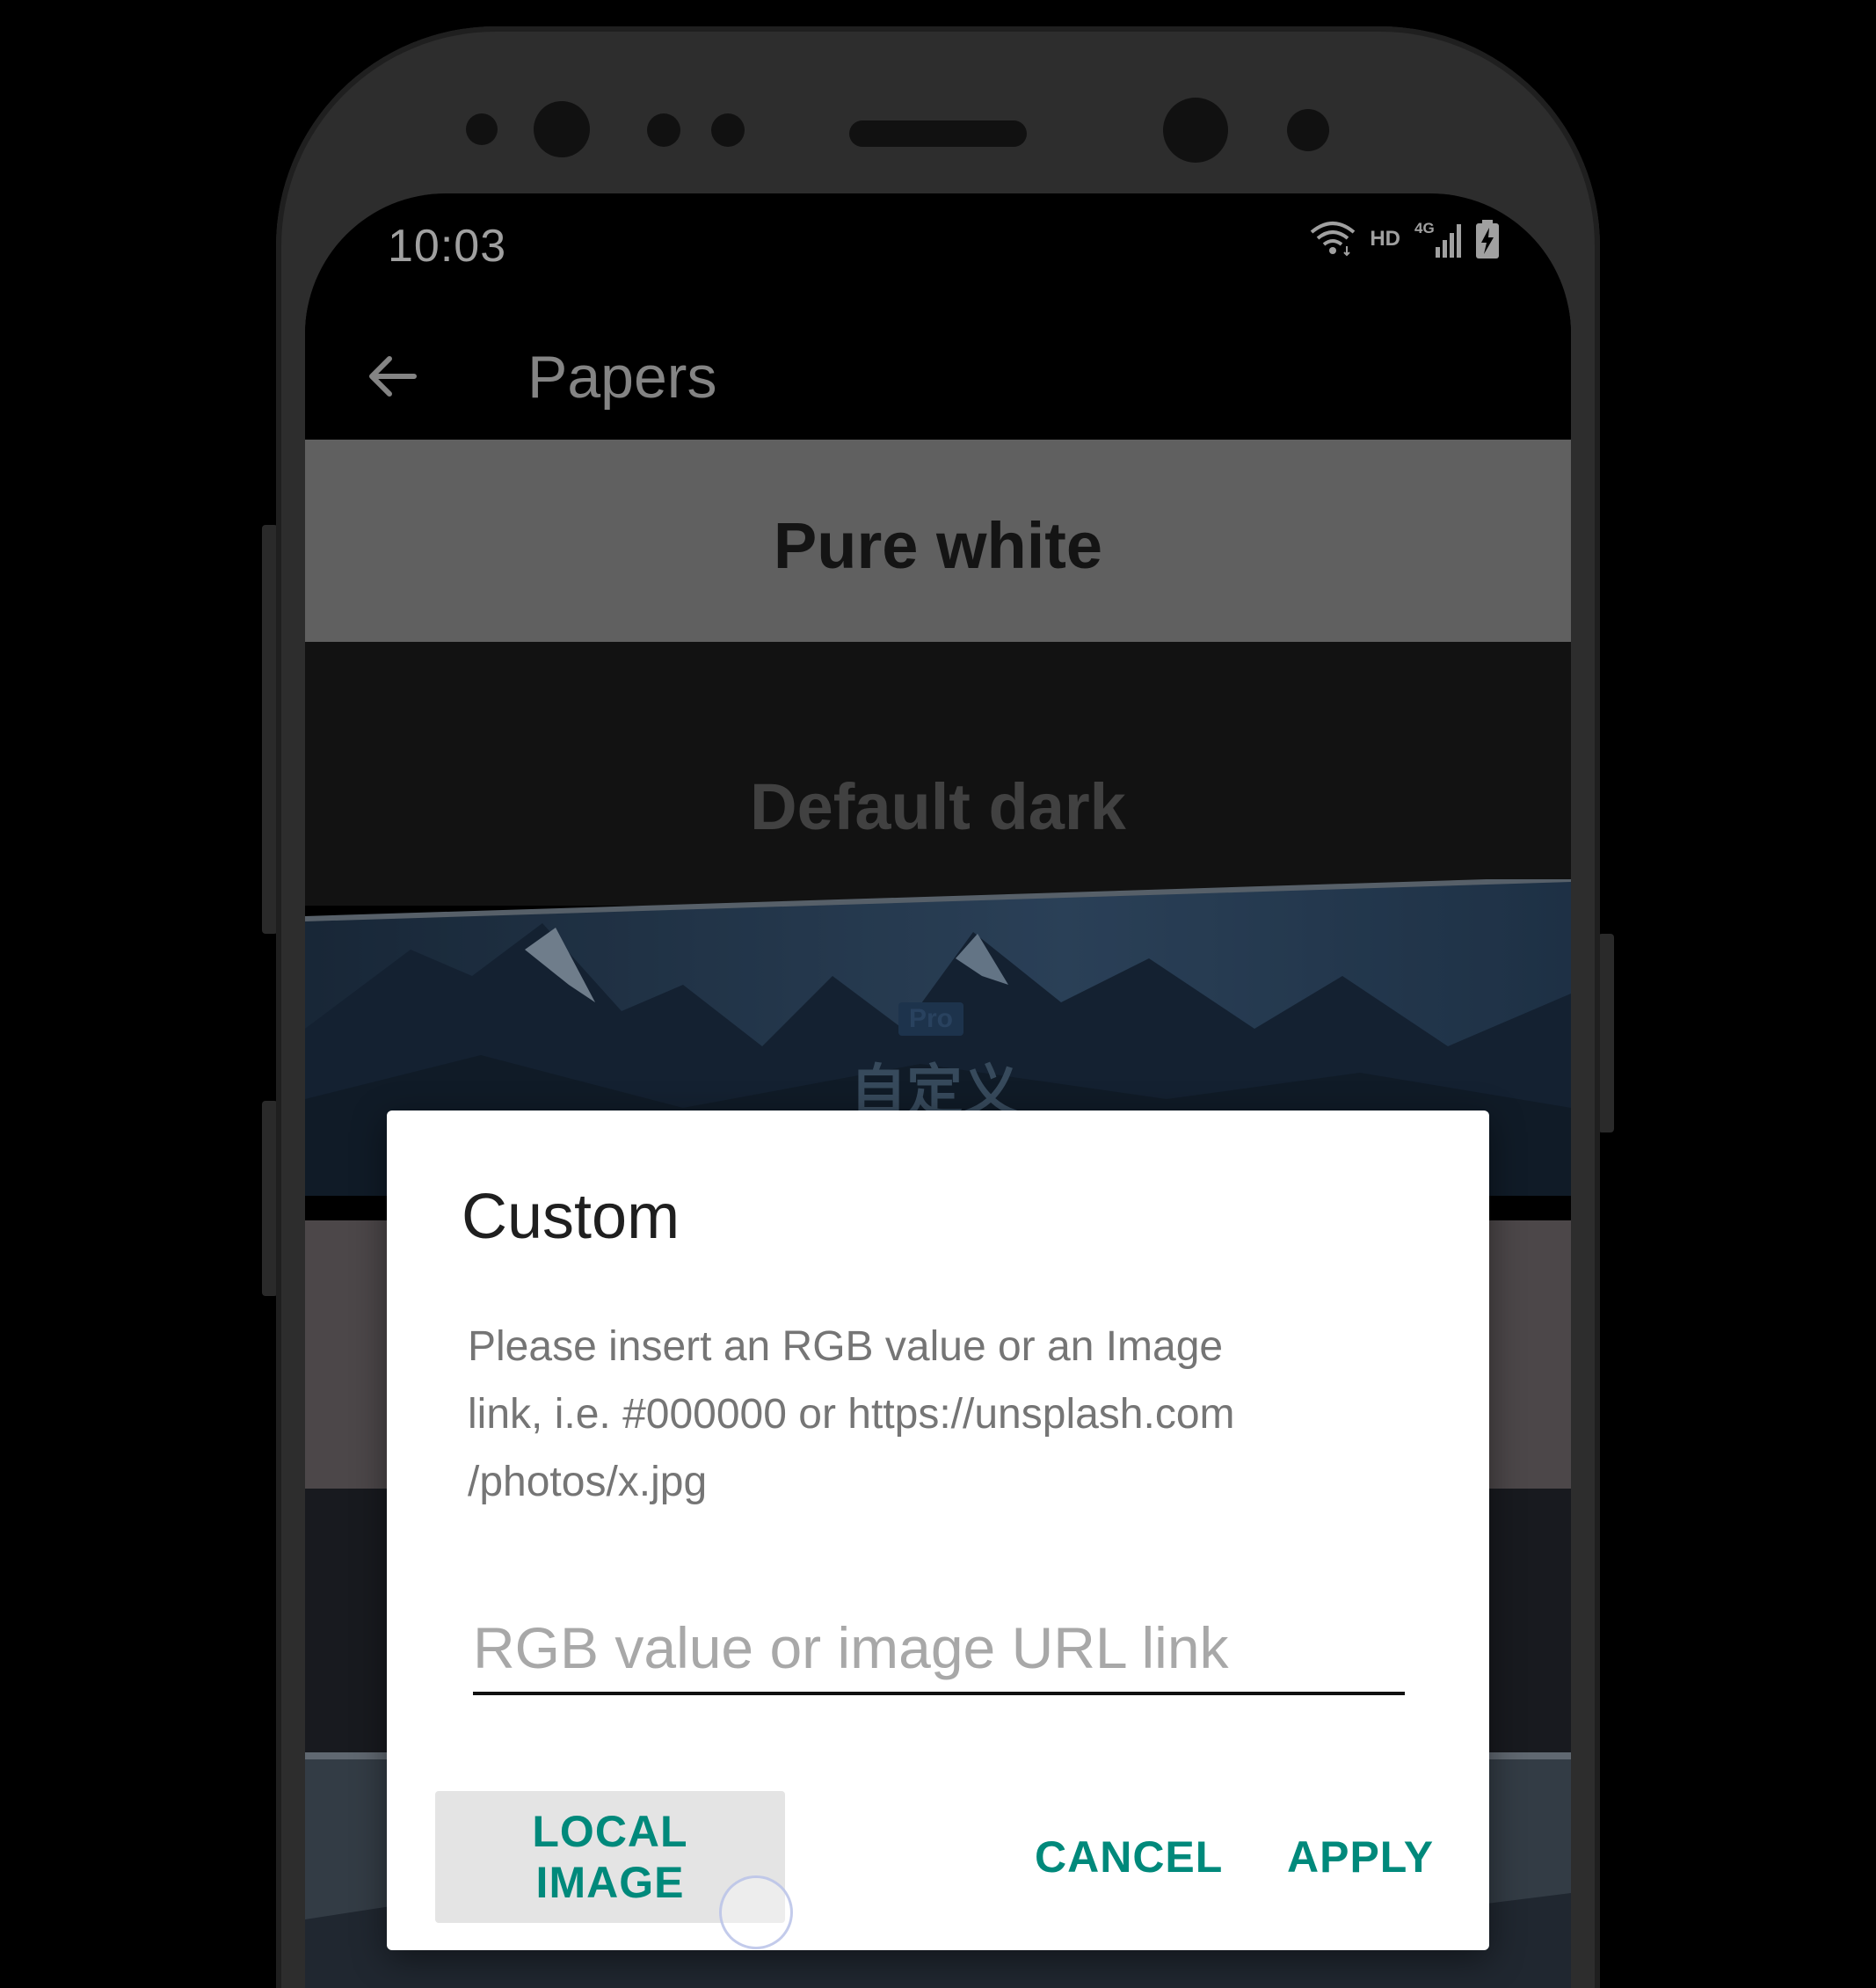  What do you see at coordinates (1195, 130) in the screenshot?
I see `iris-camera` at bounding box center [1195, 130].